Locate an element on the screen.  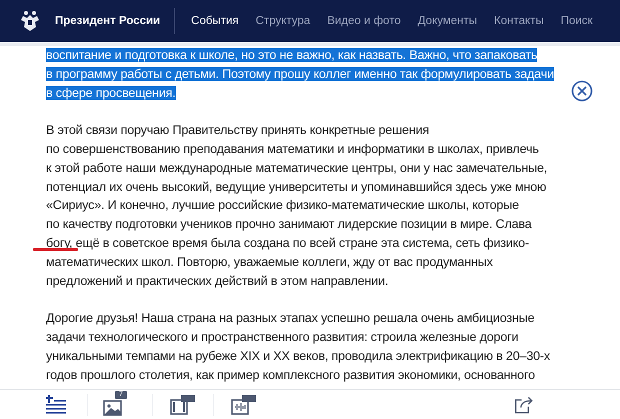
nav-tab: Поиск is located at coordinates (576, 21).